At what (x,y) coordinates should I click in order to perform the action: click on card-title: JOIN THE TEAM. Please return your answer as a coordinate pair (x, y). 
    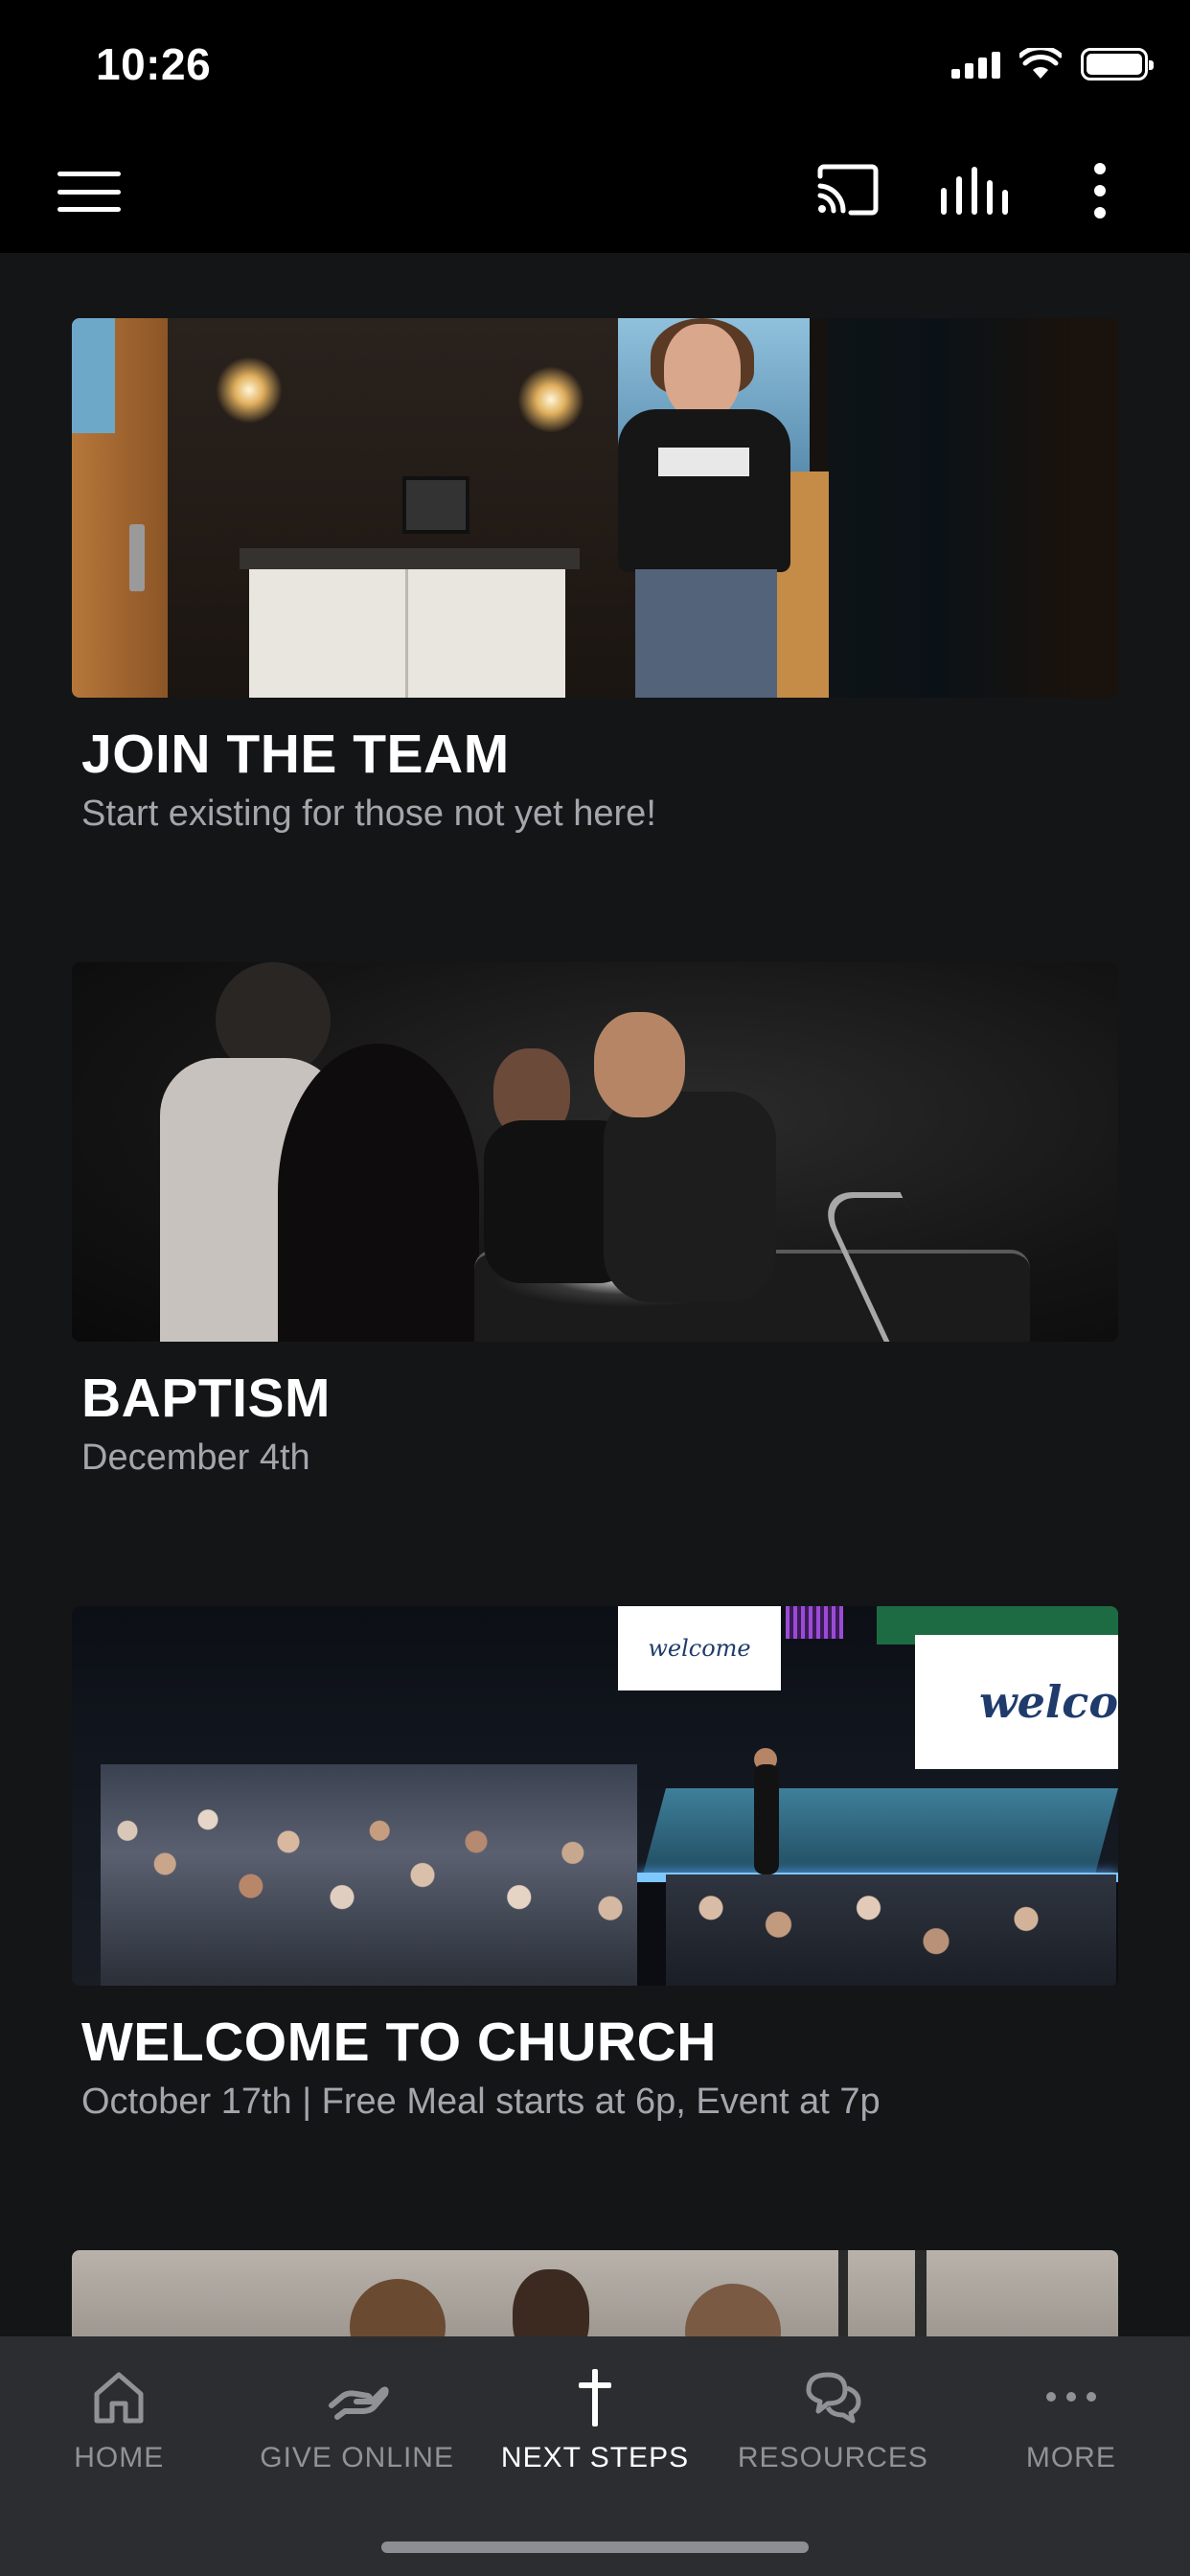
    Looking at the image, I should click on (295, 754).